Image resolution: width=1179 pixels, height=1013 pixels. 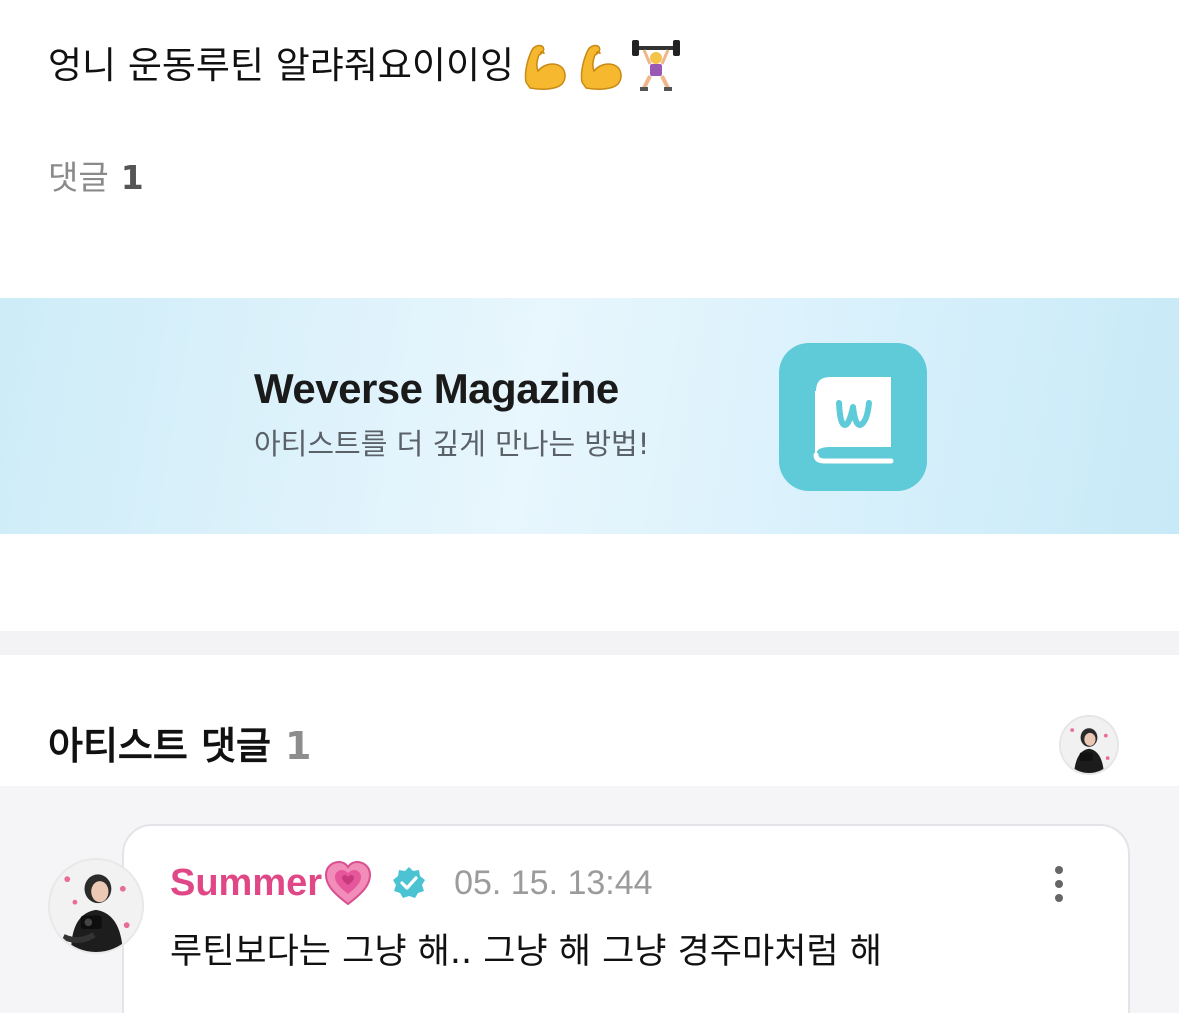 I want to click on comment-count-label: 댓글, so click(x=78, y=177).